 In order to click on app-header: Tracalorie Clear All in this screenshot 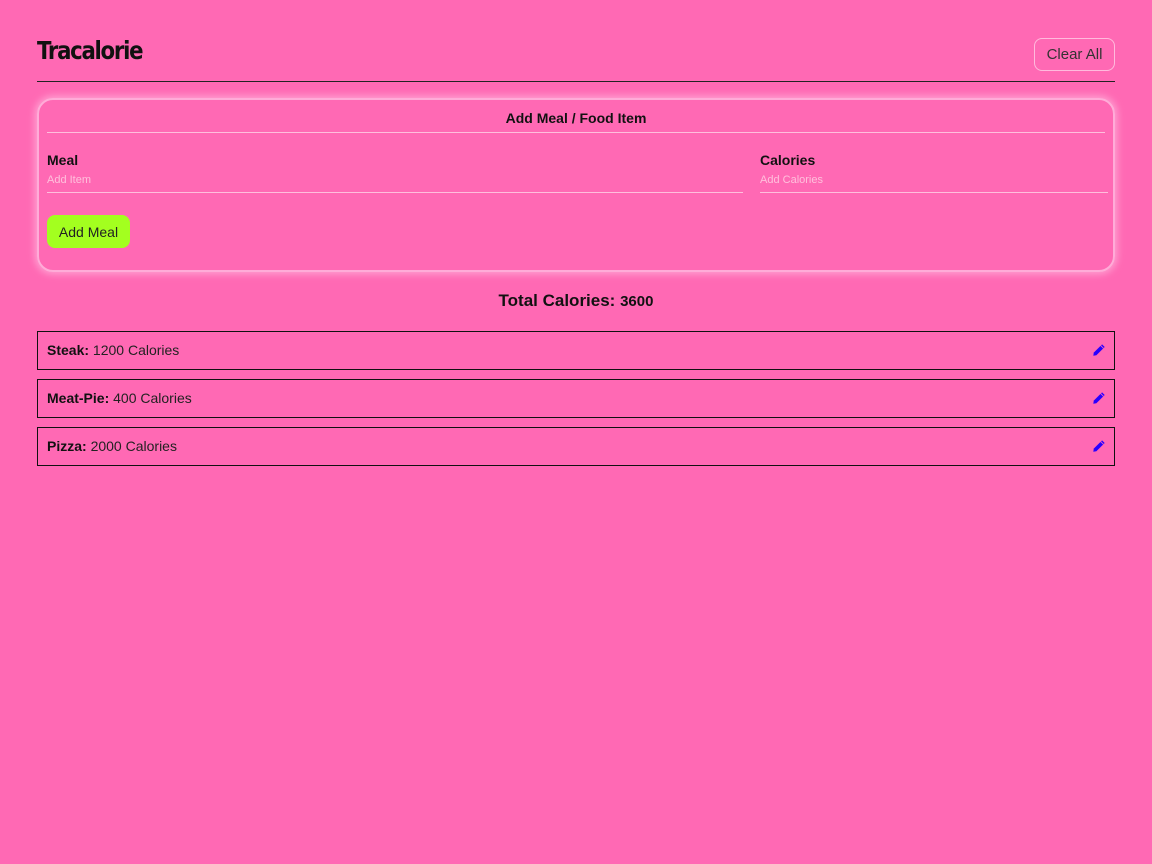, I will do `click(576, 41)`.